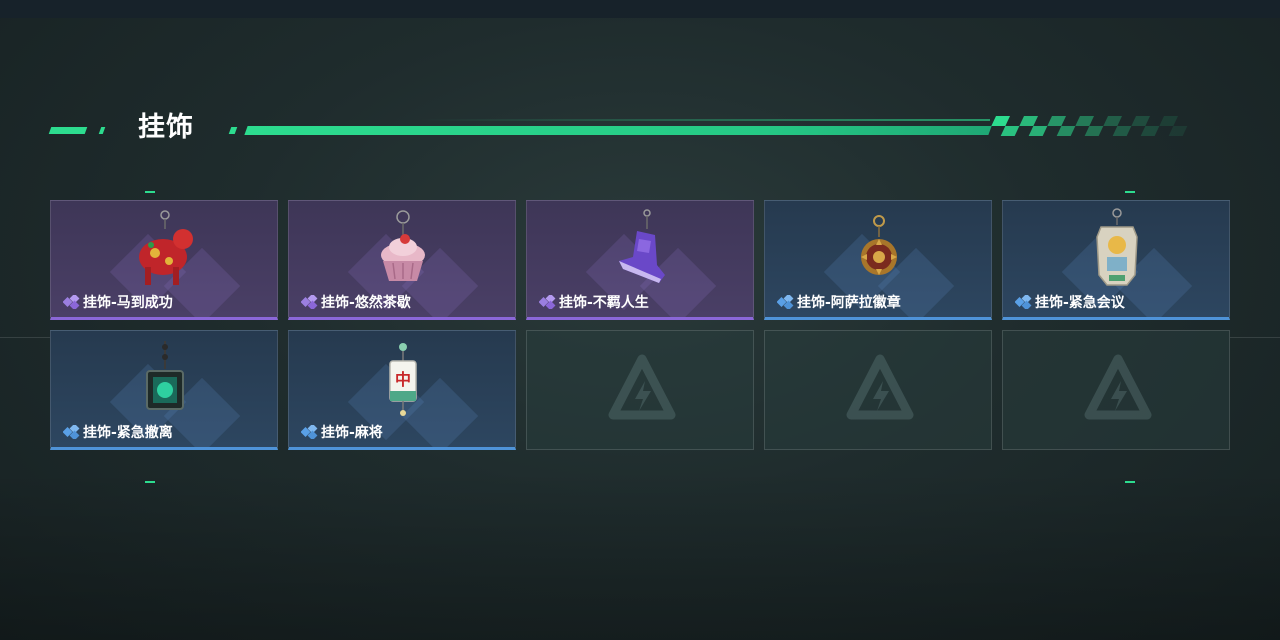 This screenshot has height=640, width=1280. I want to click on charm-card: 挂饰-阿萨拉徽章, so click(878, 260).